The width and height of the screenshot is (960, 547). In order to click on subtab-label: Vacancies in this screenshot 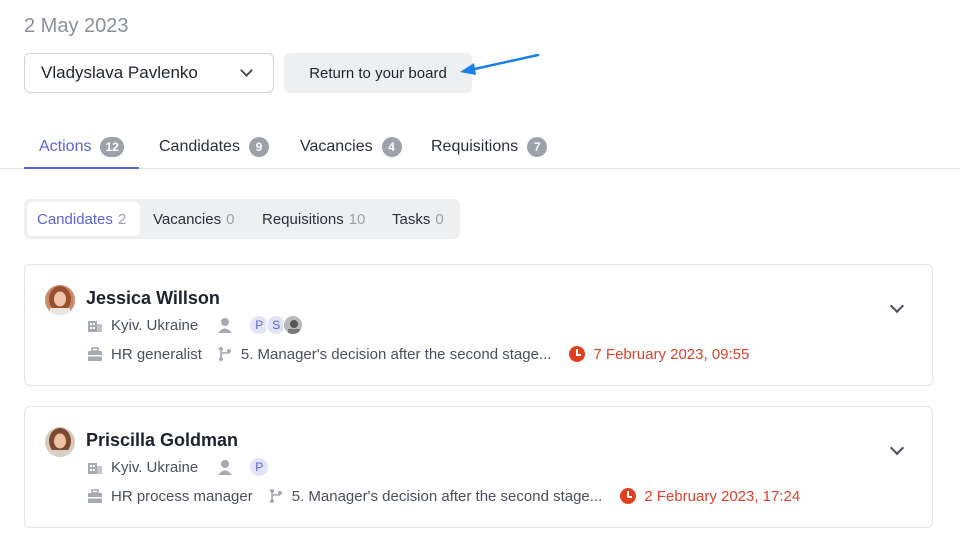, I will do `click(187, 219)`.